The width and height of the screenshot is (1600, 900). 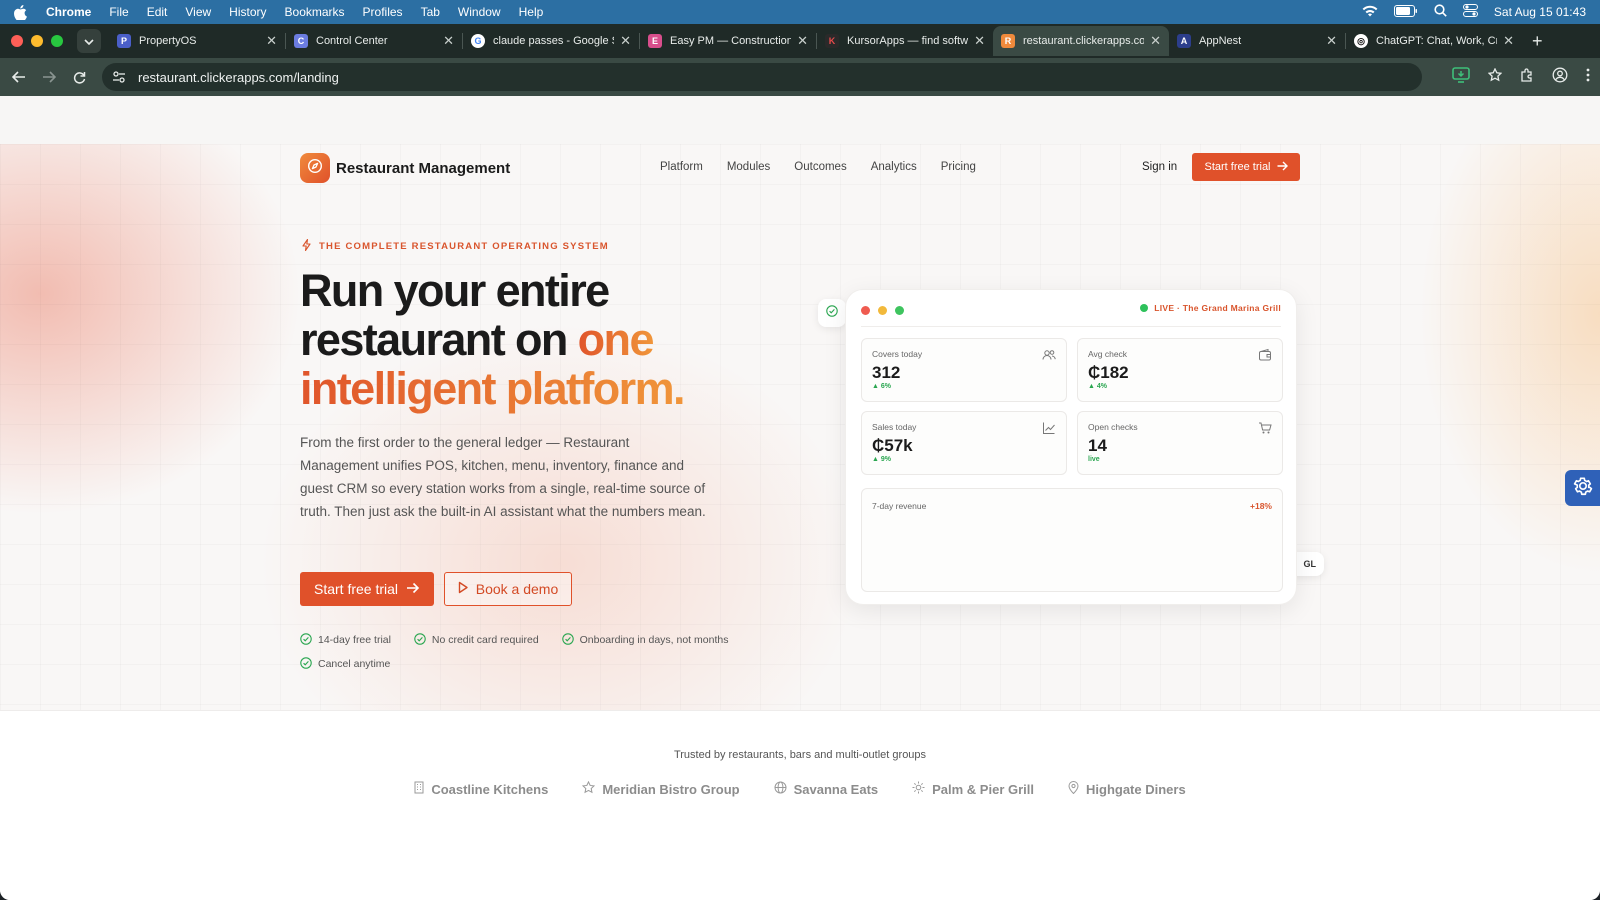 What do you see at coordinates (57, 41) in the screenshot?
I see `zoom-window-button` at bounding box center [57, 41].